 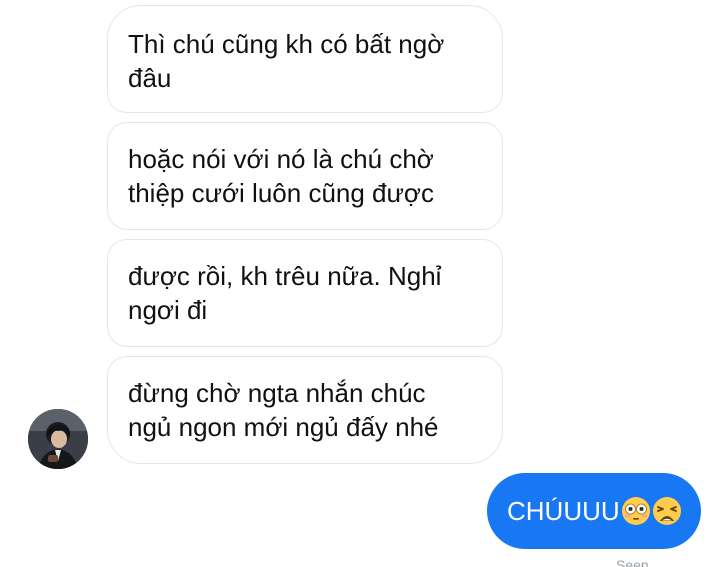 I want to click on sender-avatar, so click(x=58, y=439).